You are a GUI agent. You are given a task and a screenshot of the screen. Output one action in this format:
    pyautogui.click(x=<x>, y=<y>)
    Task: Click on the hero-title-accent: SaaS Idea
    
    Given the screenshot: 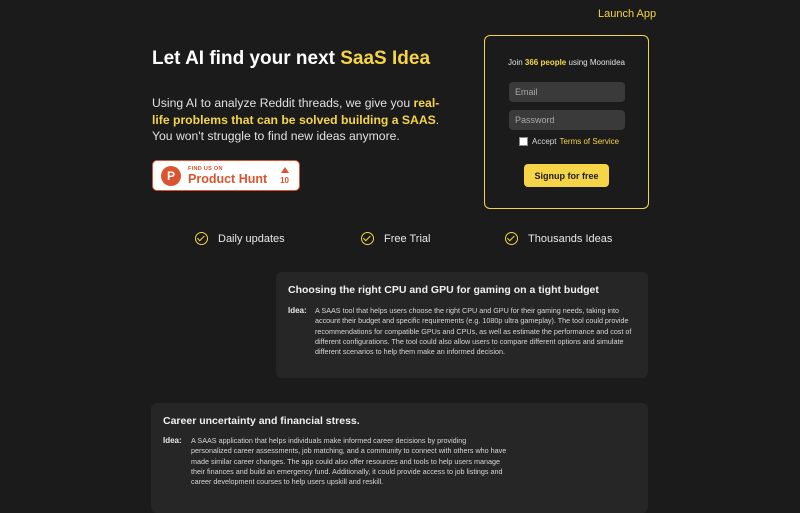 What is the action you would take?
    pyautogui.click(x=385, y=58)
    